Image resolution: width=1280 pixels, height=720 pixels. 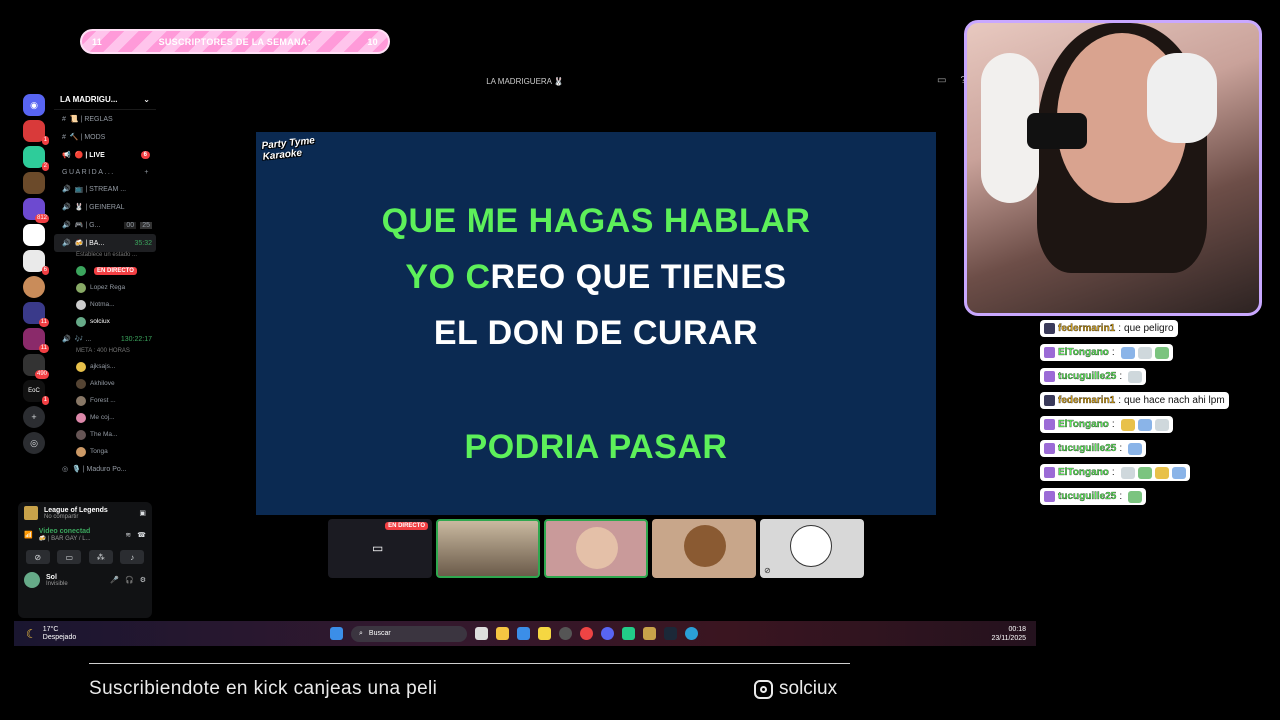 I want to click on server-folder-icon: 490, so click(x=36, y=366).